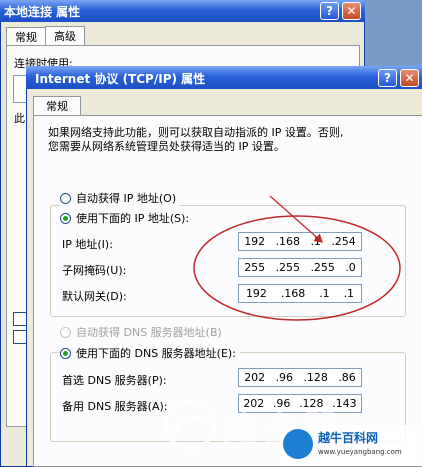 This screenshot has width=422, height=467. What do you see at coordinates (296, 219) in the screenshot?
I see `arrow-icon` at bounding box center [296, 219].